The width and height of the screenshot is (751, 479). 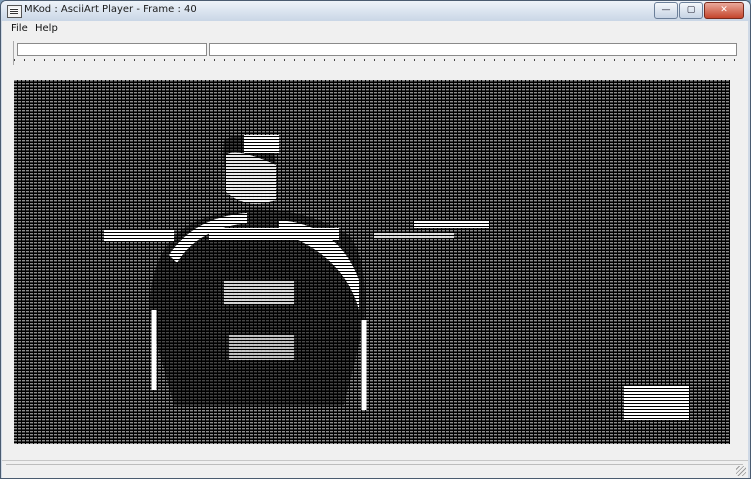 I want to click on menu-file: File, so click(x=19, y=28).